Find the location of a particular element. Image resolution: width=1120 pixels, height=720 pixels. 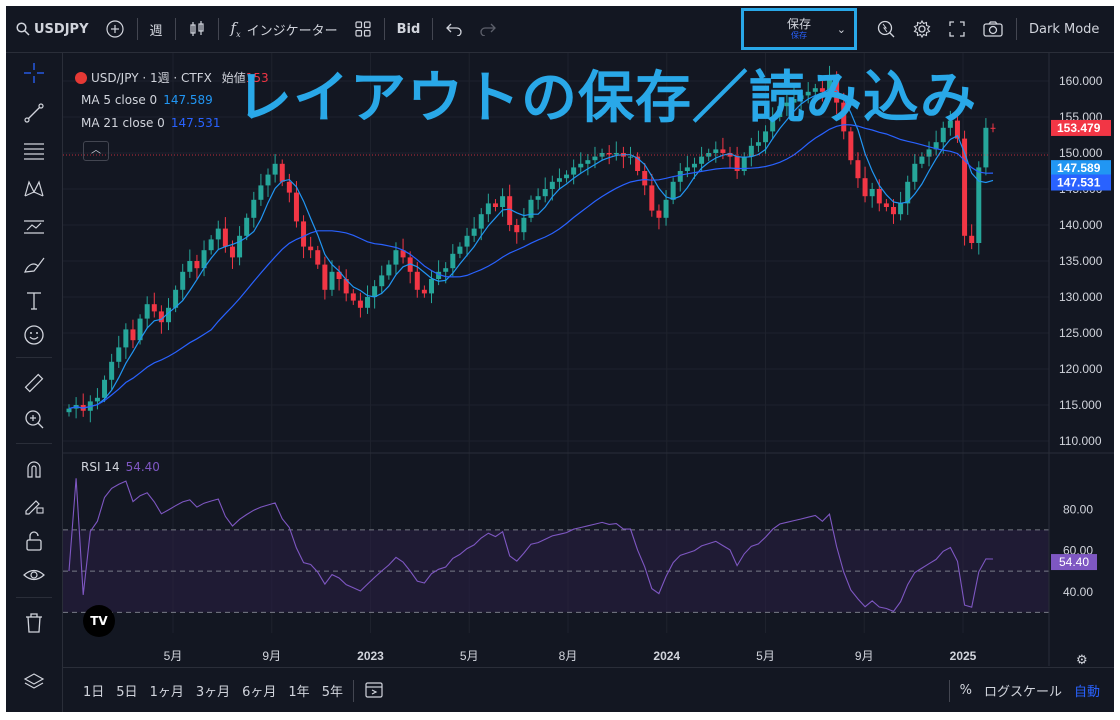

redo-button is located at coordinates (488, 29).